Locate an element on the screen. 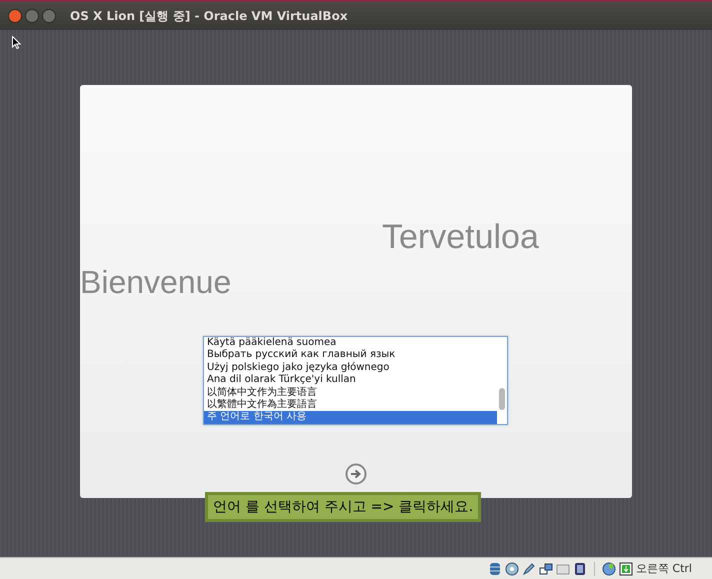 The height and width of the screenshot is (579, 712). welcome-text: Tervetuloa is located at coordinates (460, 237).